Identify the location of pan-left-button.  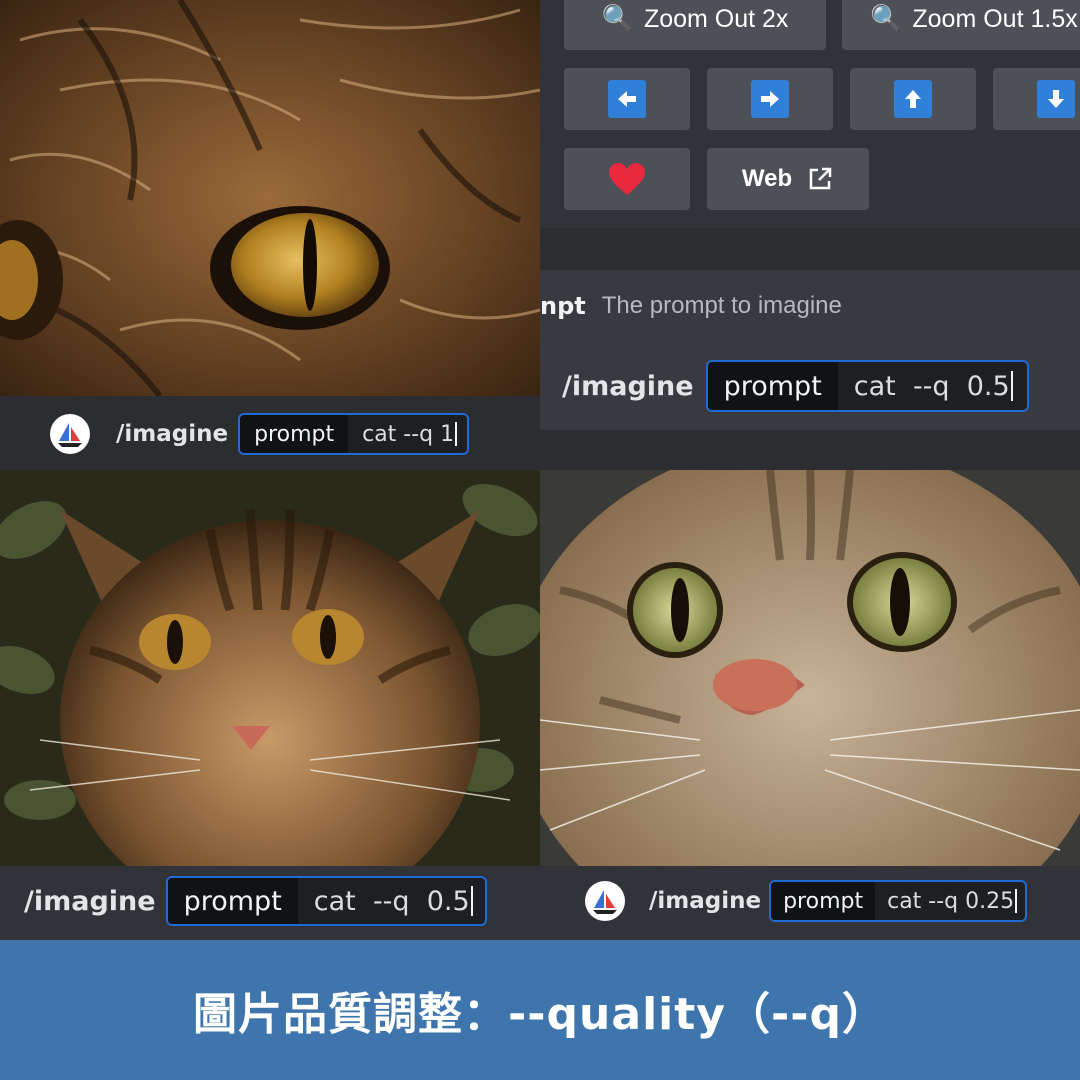
(627, 99).